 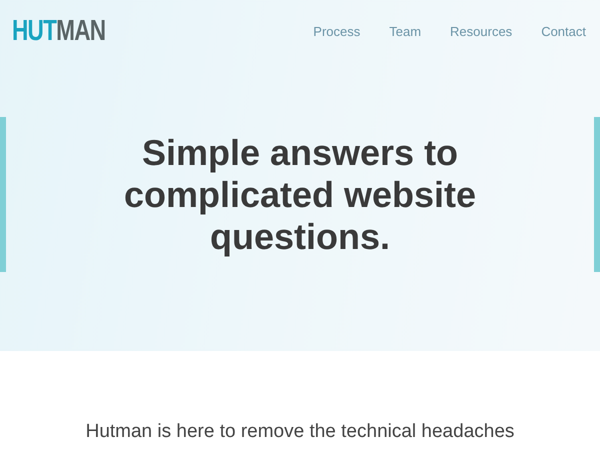 I want to click on intro-text: Hutman is here to remove the technical headaches, so click(x=300, y=432).